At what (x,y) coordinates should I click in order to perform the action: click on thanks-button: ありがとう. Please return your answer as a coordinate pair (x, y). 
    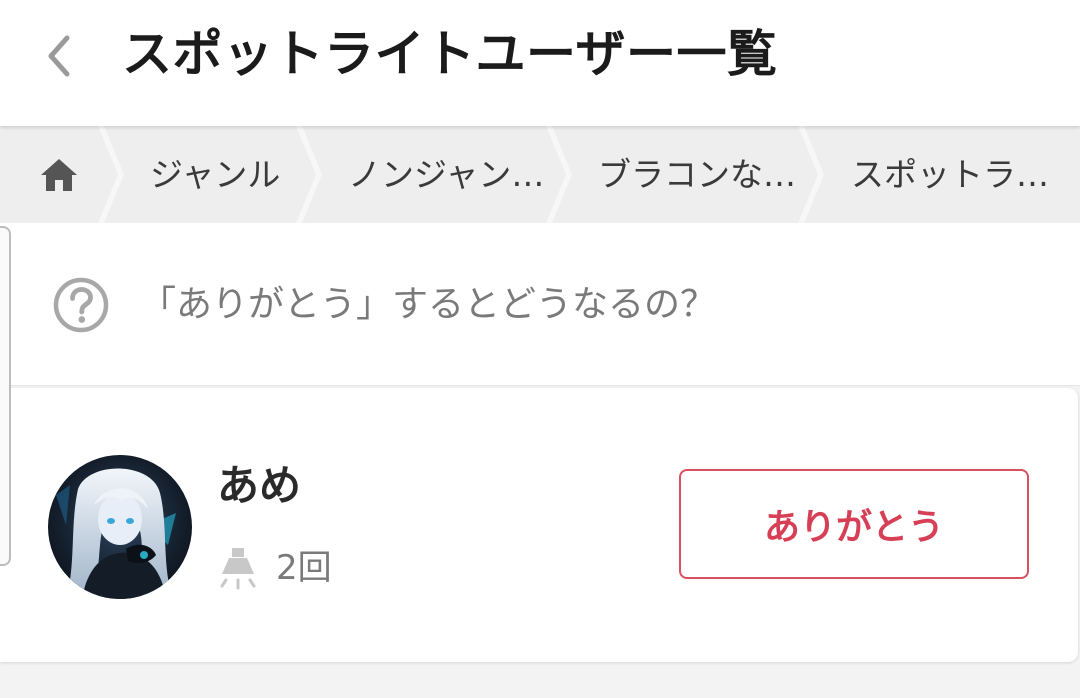
    Looking at the image, I should click on (854, 524).